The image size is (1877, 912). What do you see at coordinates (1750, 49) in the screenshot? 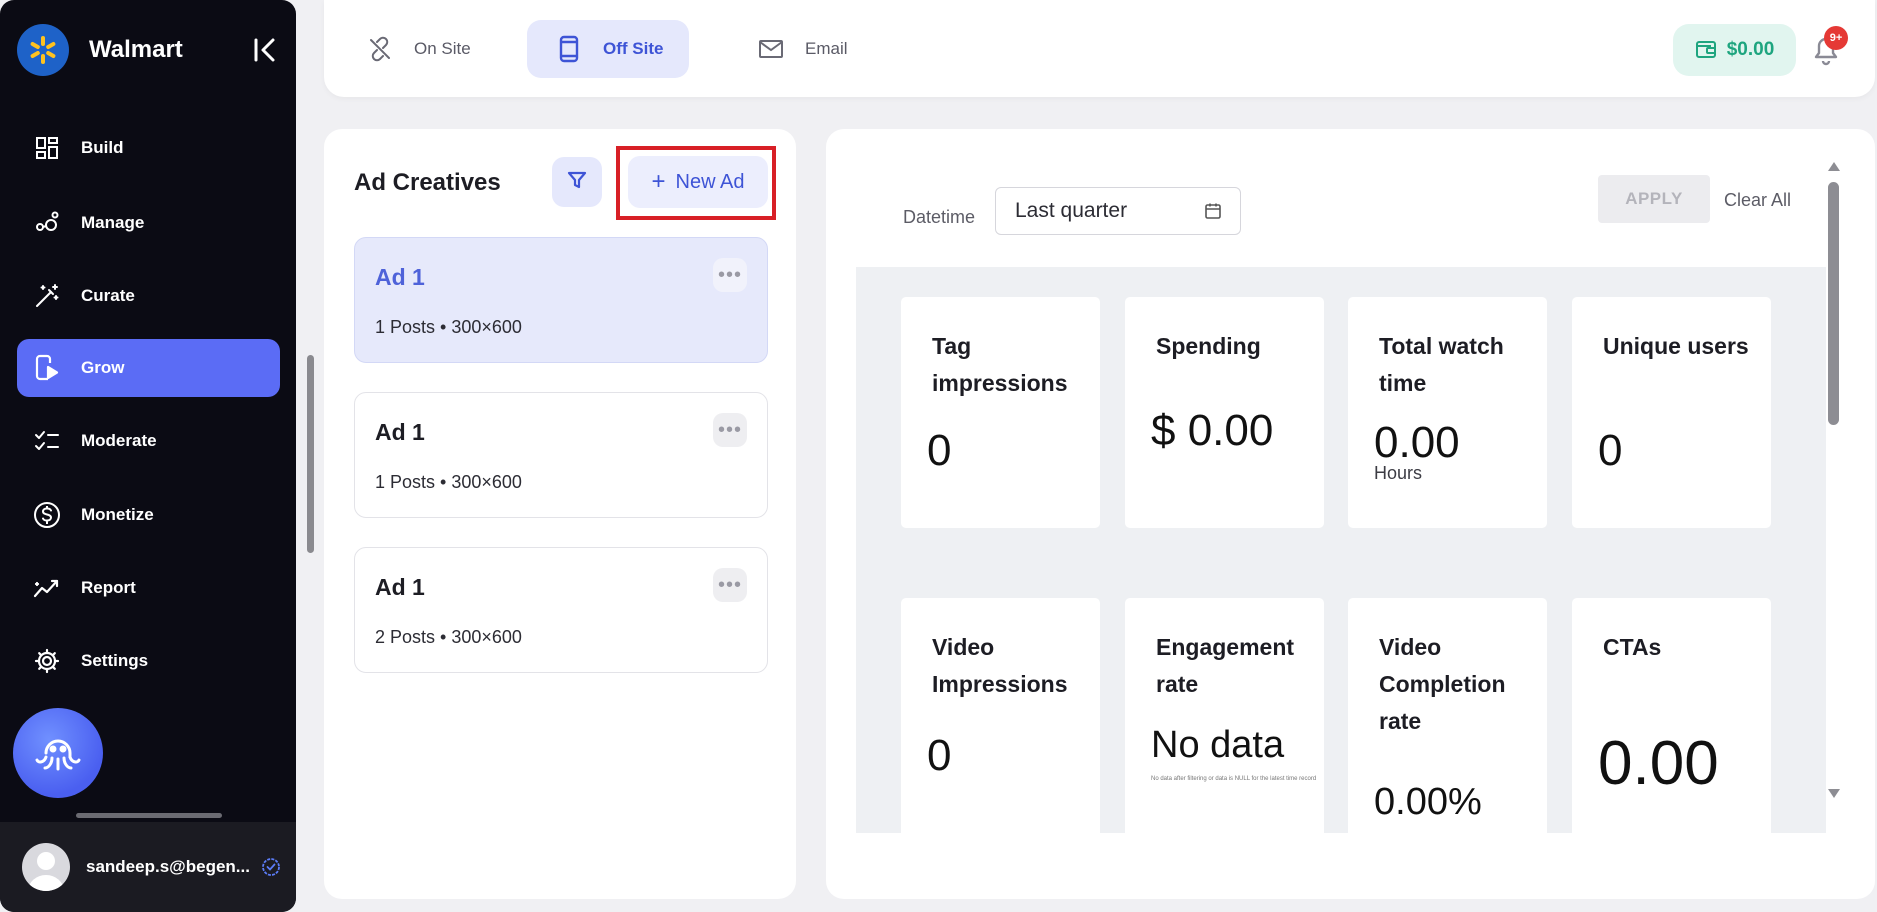
I see `wallet-balance: $0.00` at bounding box center [1750, 49].